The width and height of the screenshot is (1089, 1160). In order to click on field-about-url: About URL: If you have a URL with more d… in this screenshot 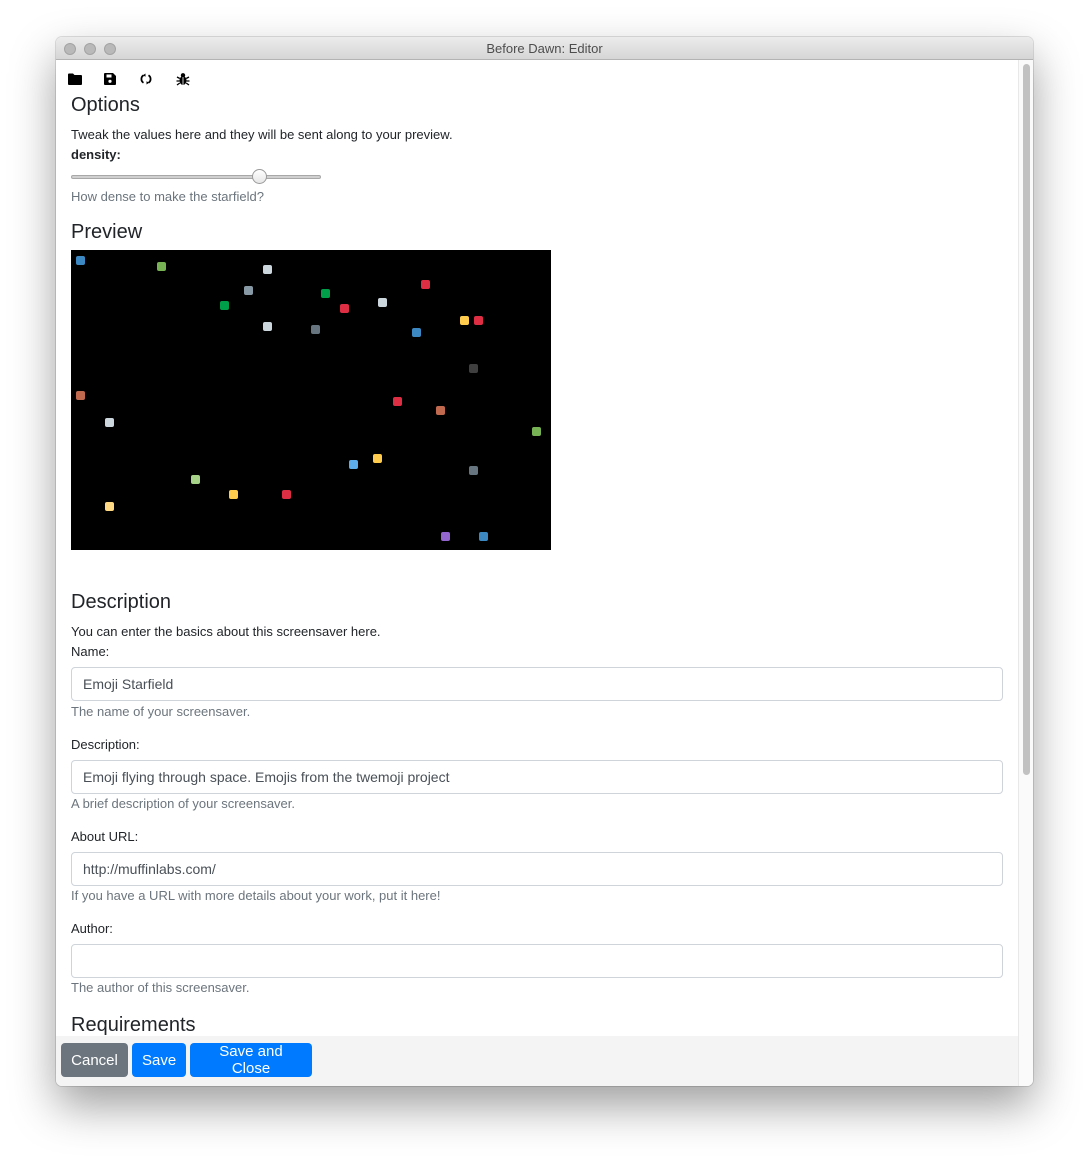, I will do `click(537, 866)`.